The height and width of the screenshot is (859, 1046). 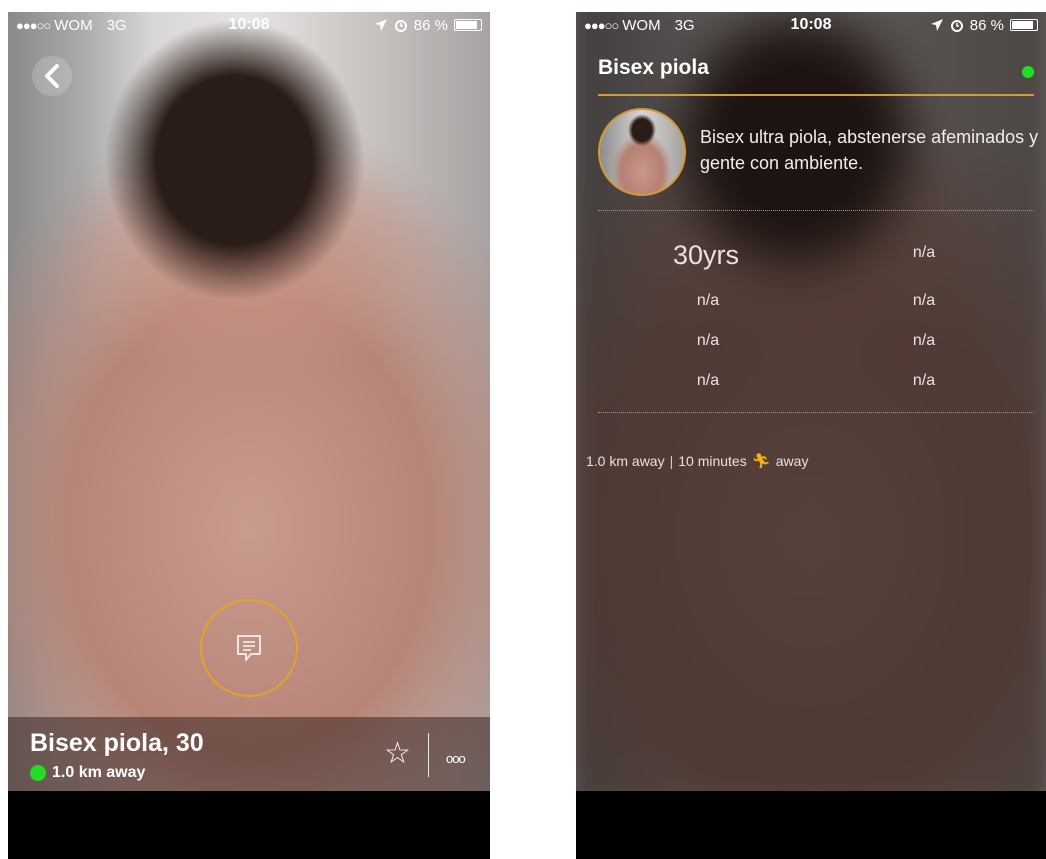 I want to click on star-icon: ☆, so click(x=397, y=753).